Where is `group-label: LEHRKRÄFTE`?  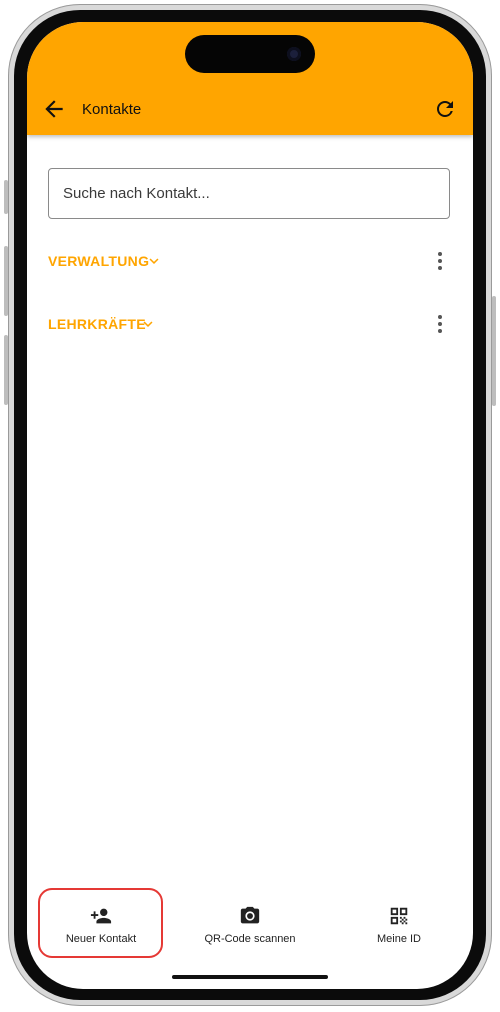 group-label: LEHRKRÄFTE is located at coordinates (97, 324).